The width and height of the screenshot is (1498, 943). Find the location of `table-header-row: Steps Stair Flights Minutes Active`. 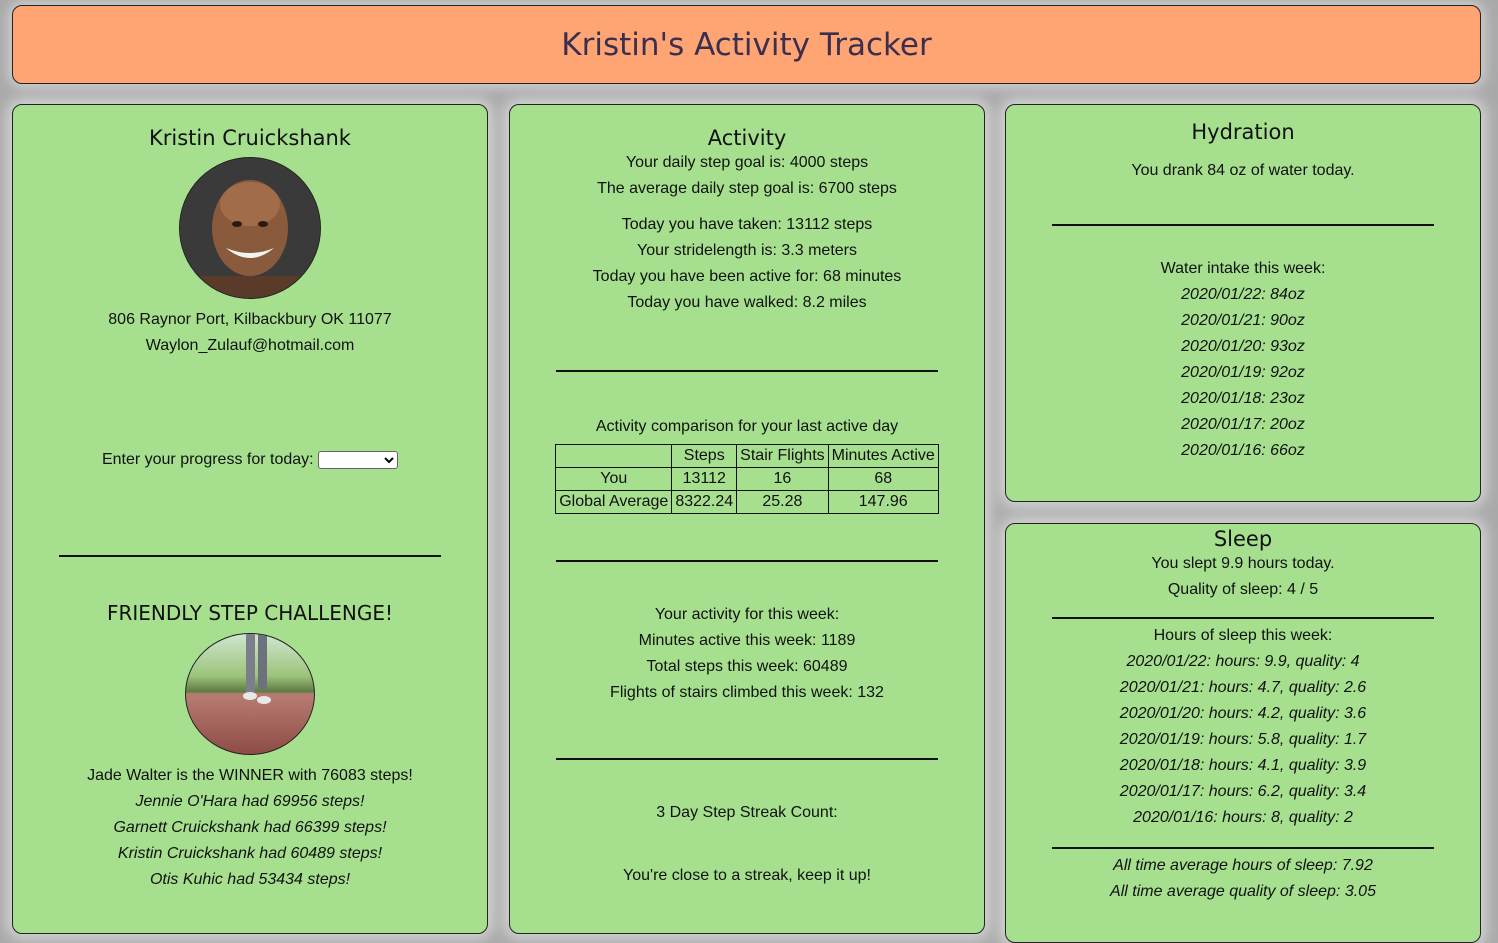

table-header-row: Steps Stair Flights Minutes Active is located at coordinates (747, 456).